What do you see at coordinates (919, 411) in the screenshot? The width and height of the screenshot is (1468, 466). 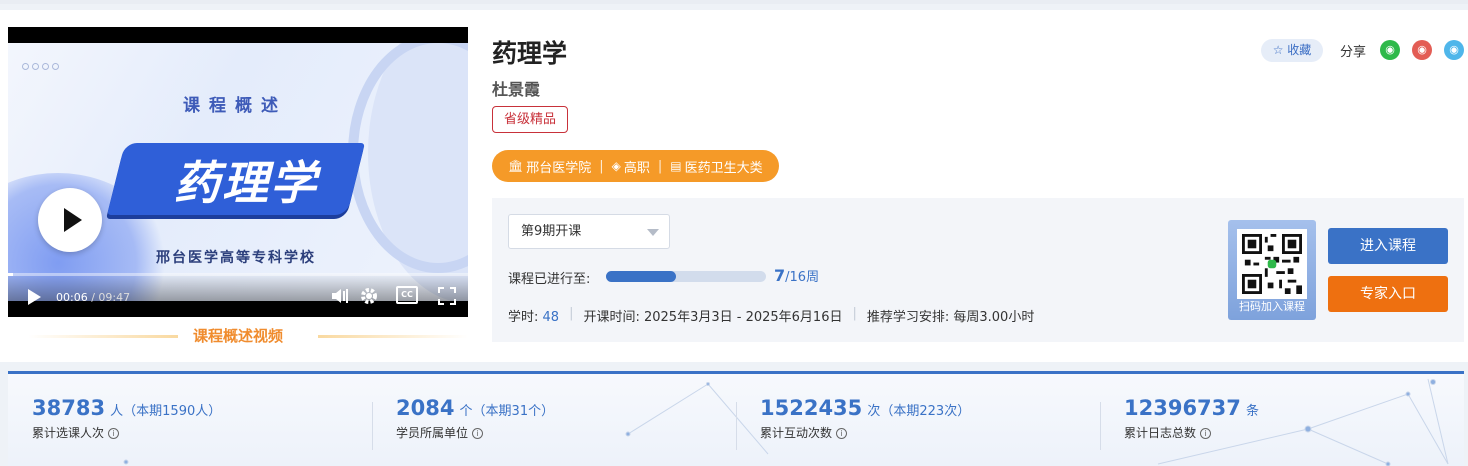 I see `stat-unit: 次（本期223次）` at bounding box center [919, 411].